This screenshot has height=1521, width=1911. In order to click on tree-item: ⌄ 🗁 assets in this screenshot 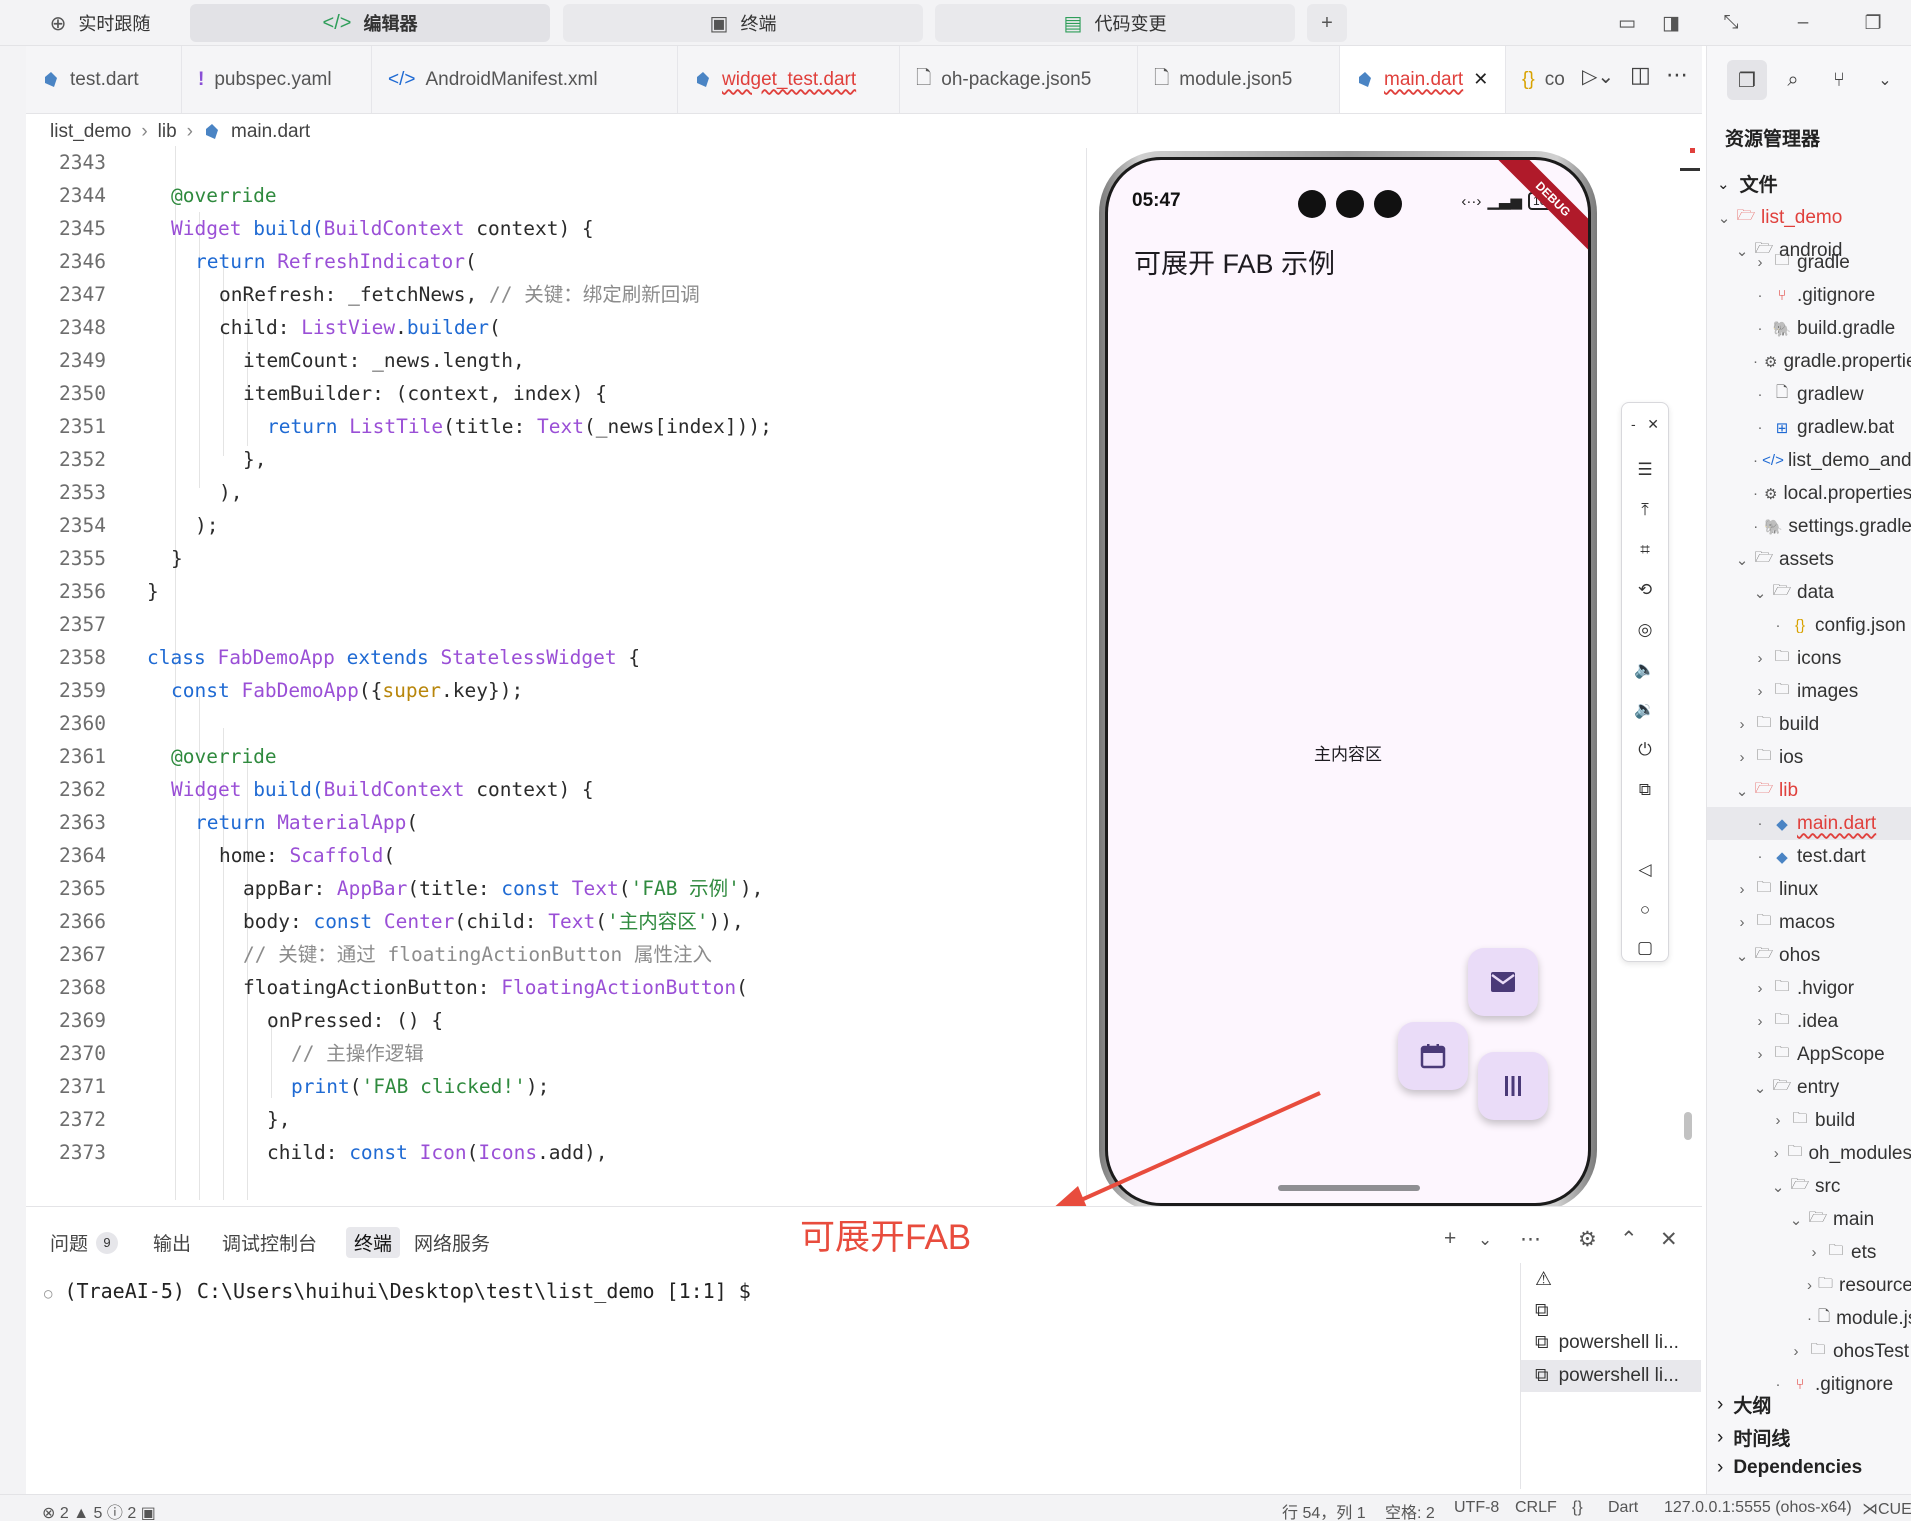, I will do `click(1809, 559)`.